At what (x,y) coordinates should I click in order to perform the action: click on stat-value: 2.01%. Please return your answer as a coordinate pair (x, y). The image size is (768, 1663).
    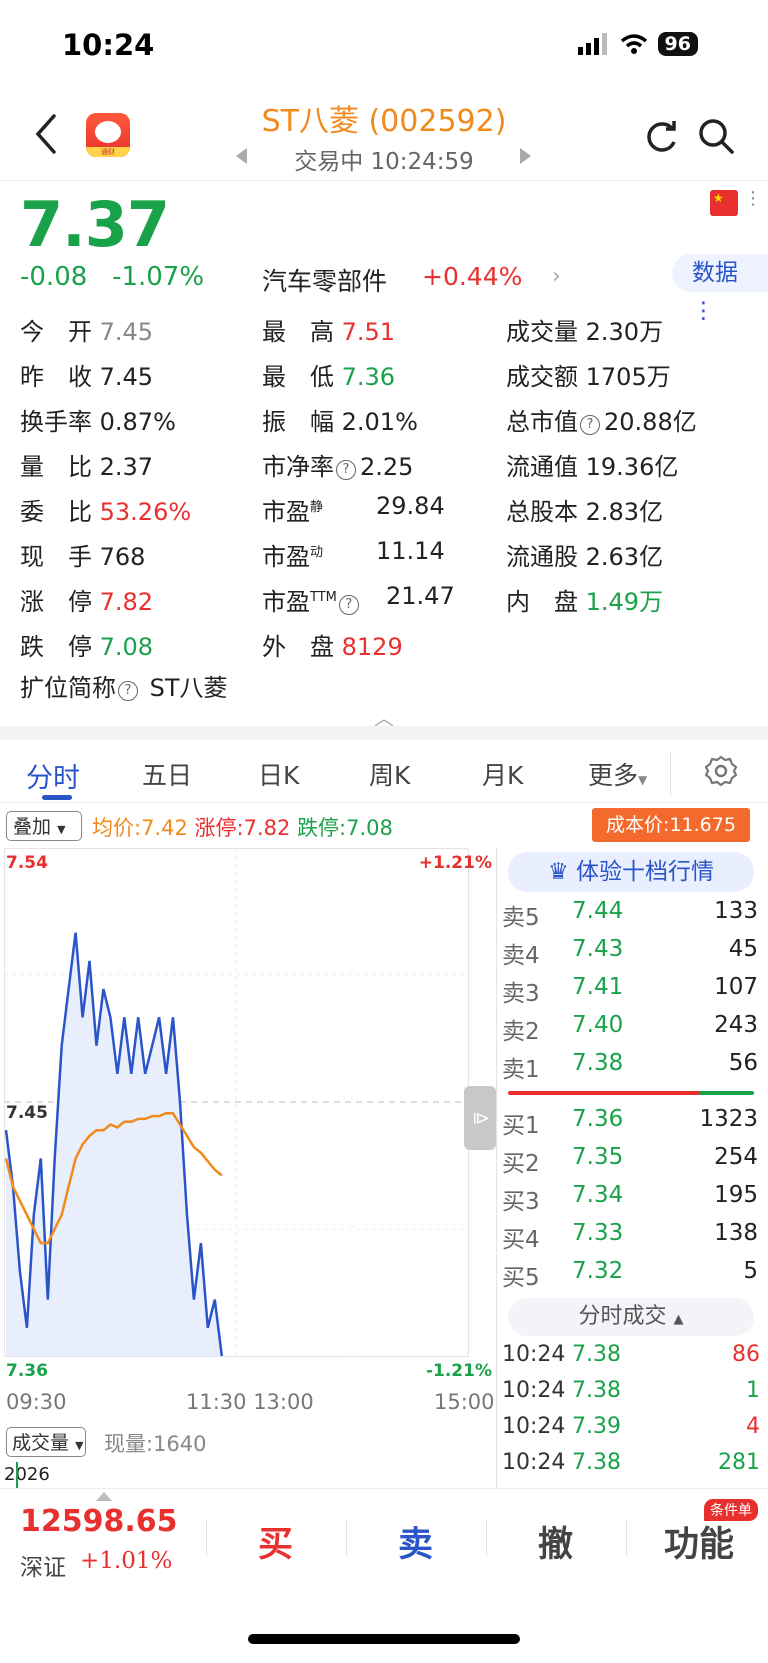
    Looking at the image, I should click on (379, 422).